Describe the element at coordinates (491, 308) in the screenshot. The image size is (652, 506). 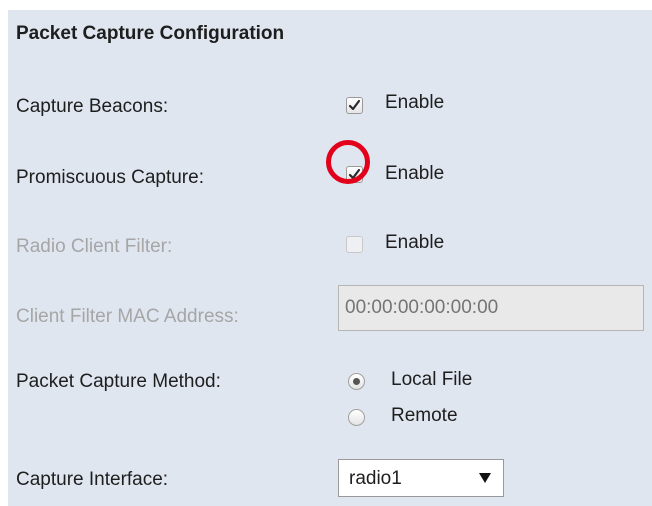
I see `client-filter-mac-input` at that location.